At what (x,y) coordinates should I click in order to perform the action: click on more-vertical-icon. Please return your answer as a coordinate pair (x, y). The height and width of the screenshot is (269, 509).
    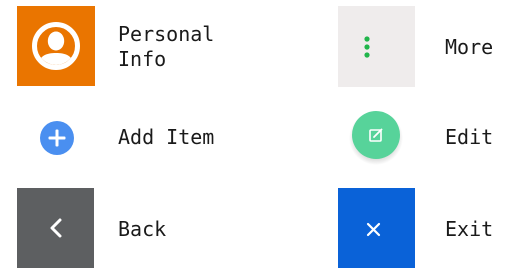
    Looking at the image, I should click on (367, 47).